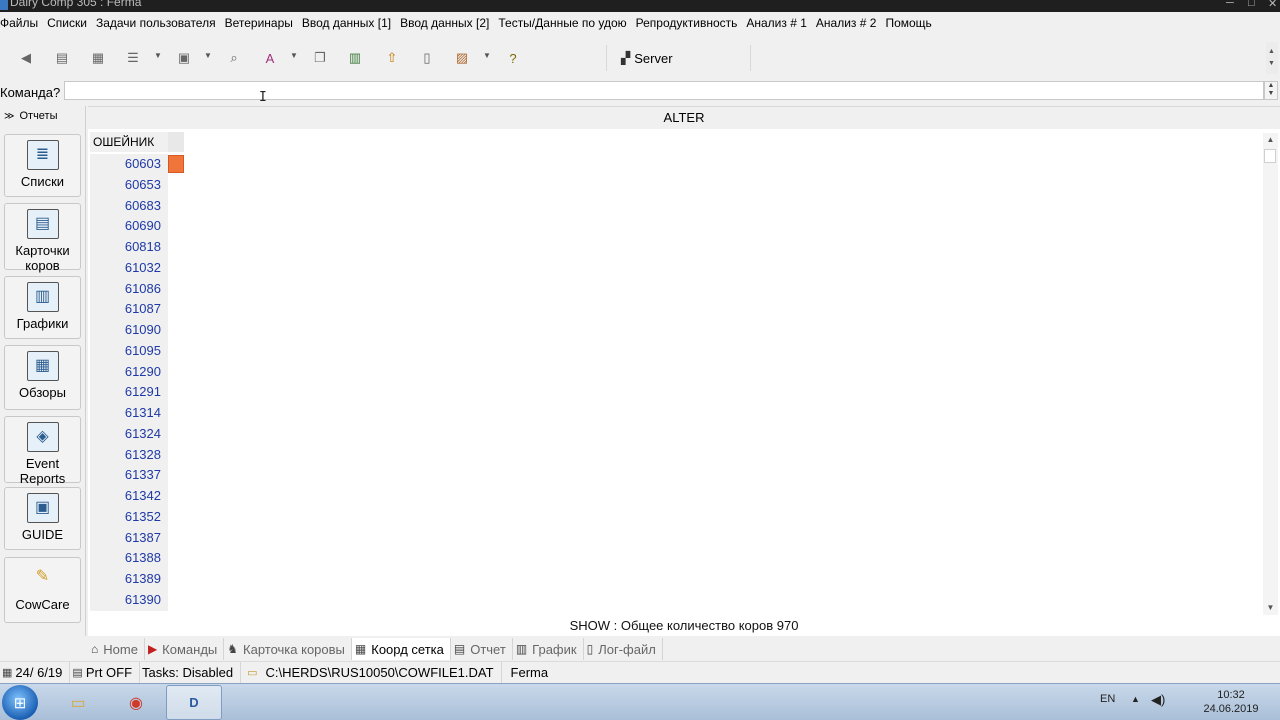  I want to click on command-dropdown: ▲ ▼, so click(1271, 90).